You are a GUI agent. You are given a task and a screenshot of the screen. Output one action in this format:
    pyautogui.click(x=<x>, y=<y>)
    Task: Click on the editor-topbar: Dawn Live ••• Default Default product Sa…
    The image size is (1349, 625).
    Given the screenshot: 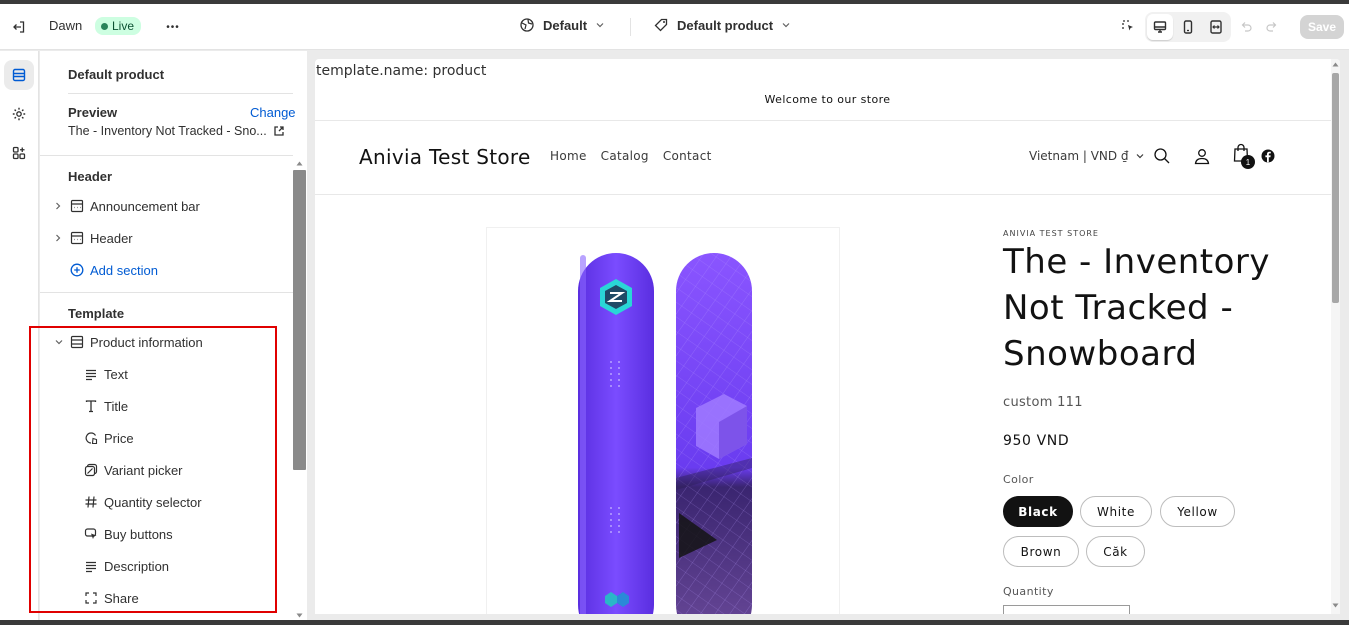 What is the action you would take?
    pyautogui.click(x=674, y=27)
    